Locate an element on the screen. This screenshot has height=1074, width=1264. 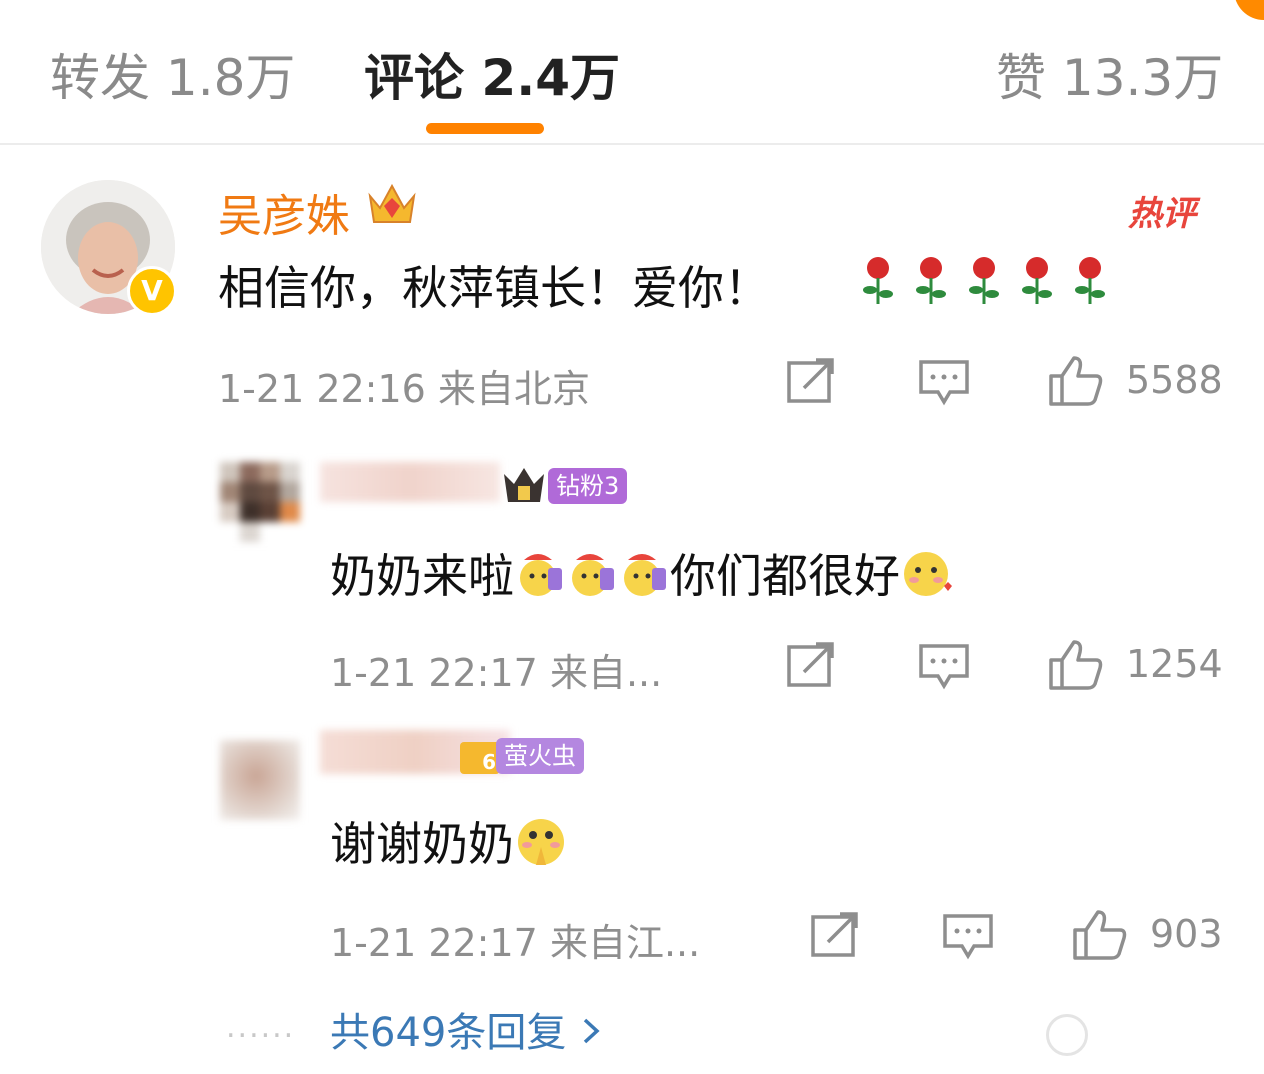
rose-emoji-group is located at coordinates (988, 280).